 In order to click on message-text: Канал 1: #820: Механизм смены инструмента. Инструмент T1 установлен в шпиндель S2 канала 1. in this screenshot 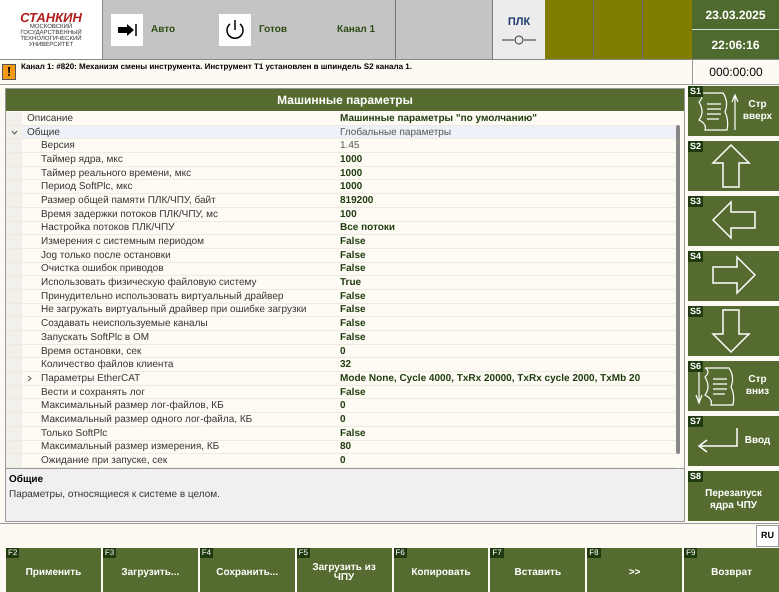, I will do `click(216, 67)`.